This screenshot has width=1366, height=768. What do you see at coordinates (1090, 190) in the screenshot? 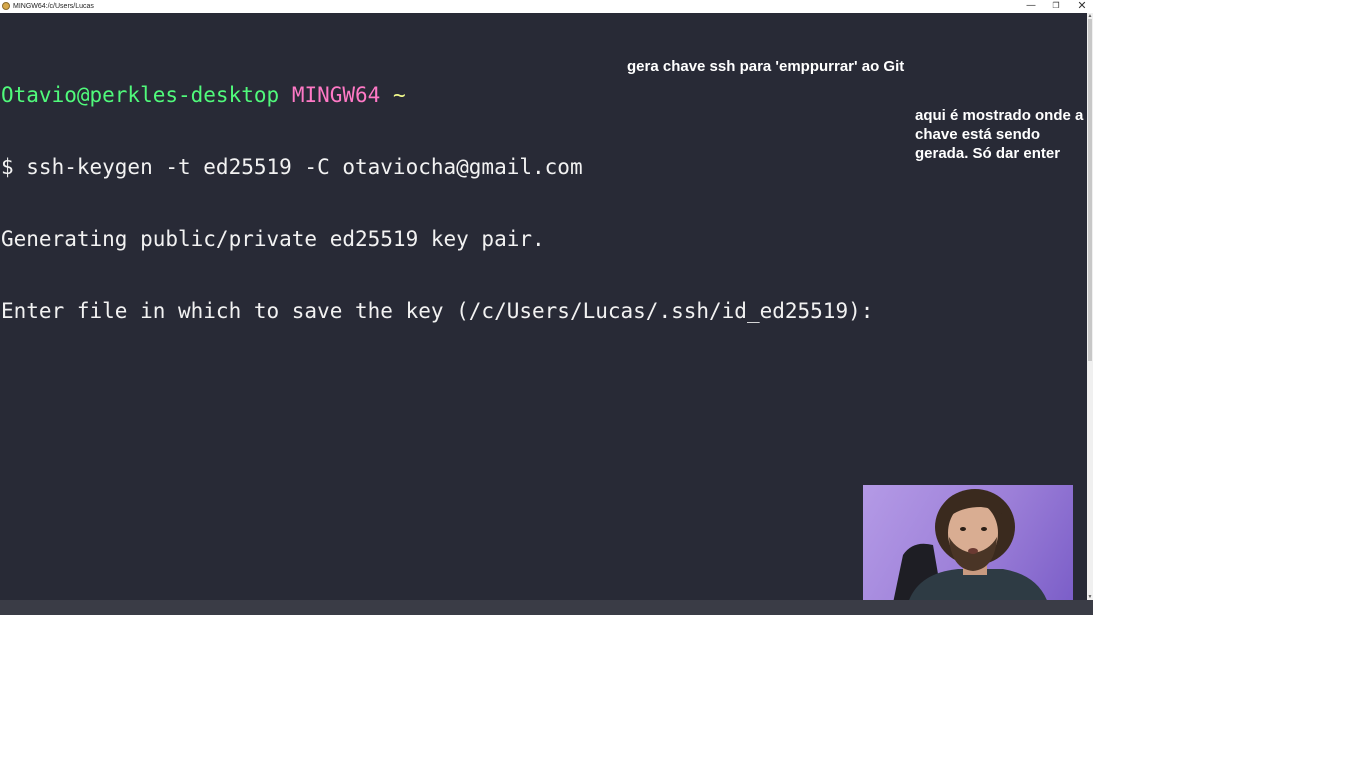
I see `scrollbar-thumb` at bounding box center [1090, 190].